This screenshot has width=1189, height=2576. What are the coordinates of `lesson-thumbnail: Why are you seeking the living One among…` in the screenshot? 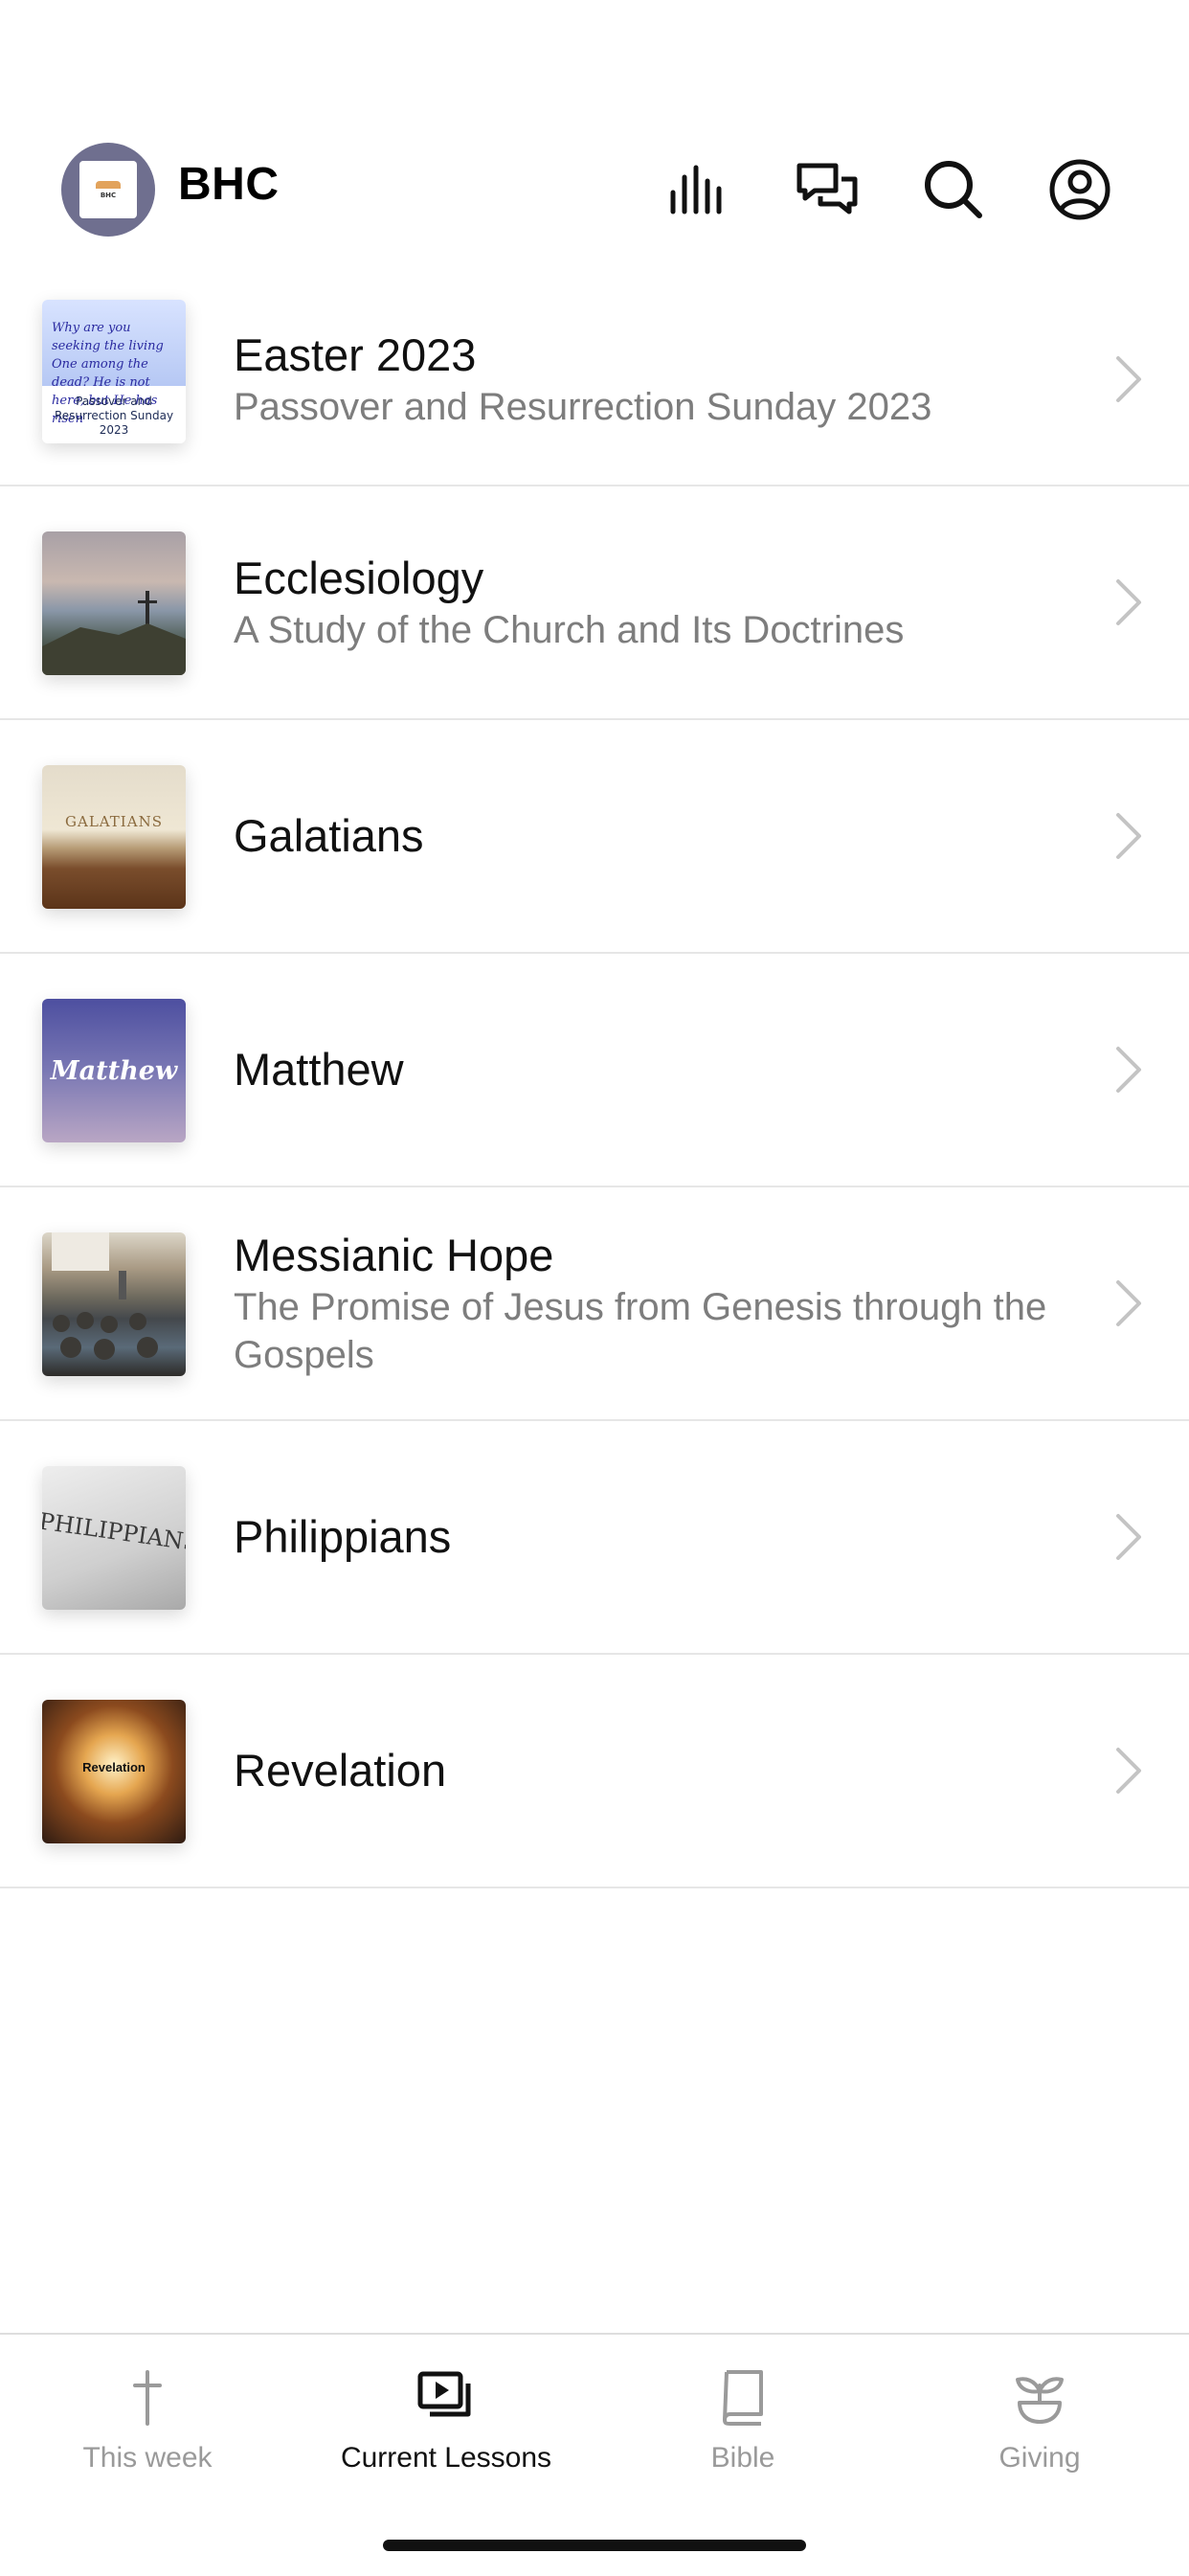 It's located at (114, 371).